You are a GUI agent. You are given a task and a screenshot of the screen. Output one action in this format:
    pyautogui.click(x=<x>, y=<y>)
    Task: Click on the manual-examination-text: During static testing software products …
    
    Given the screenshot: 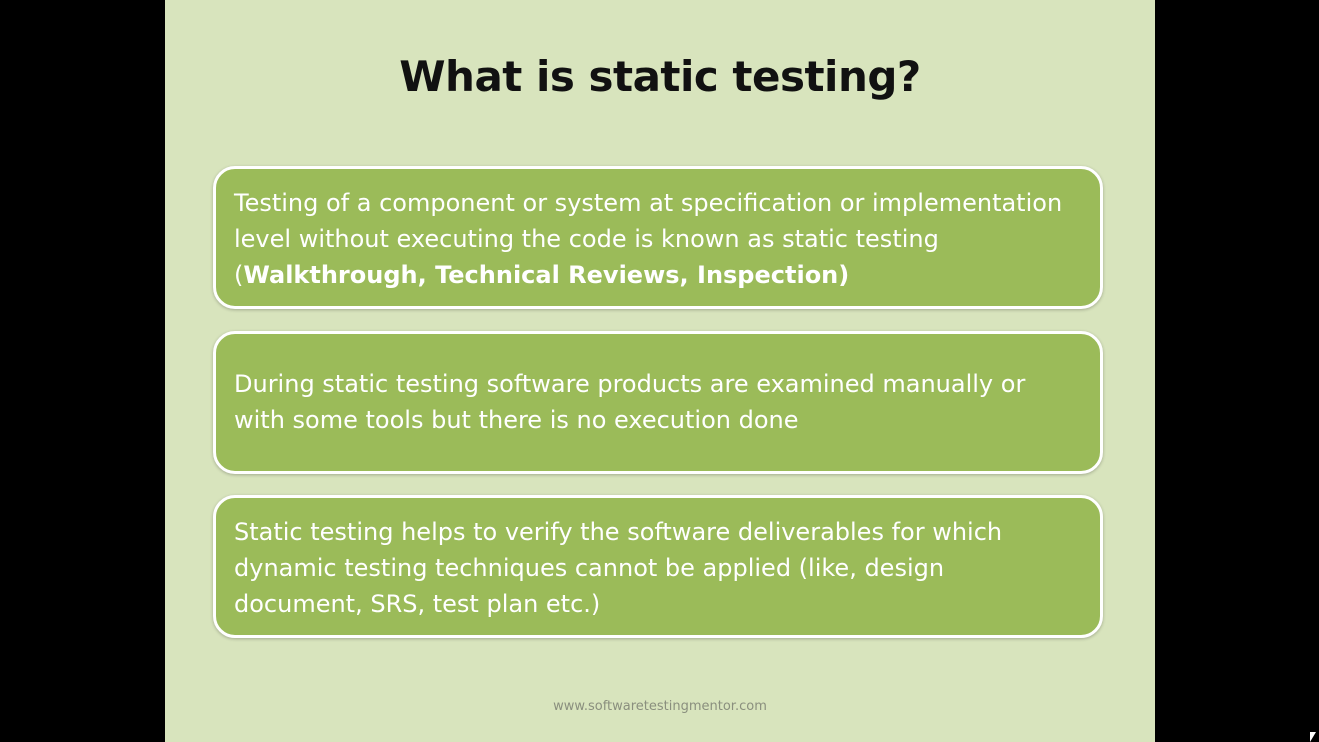 What is the action you would take?
    pyautogui.click(x=630, y=402)
    